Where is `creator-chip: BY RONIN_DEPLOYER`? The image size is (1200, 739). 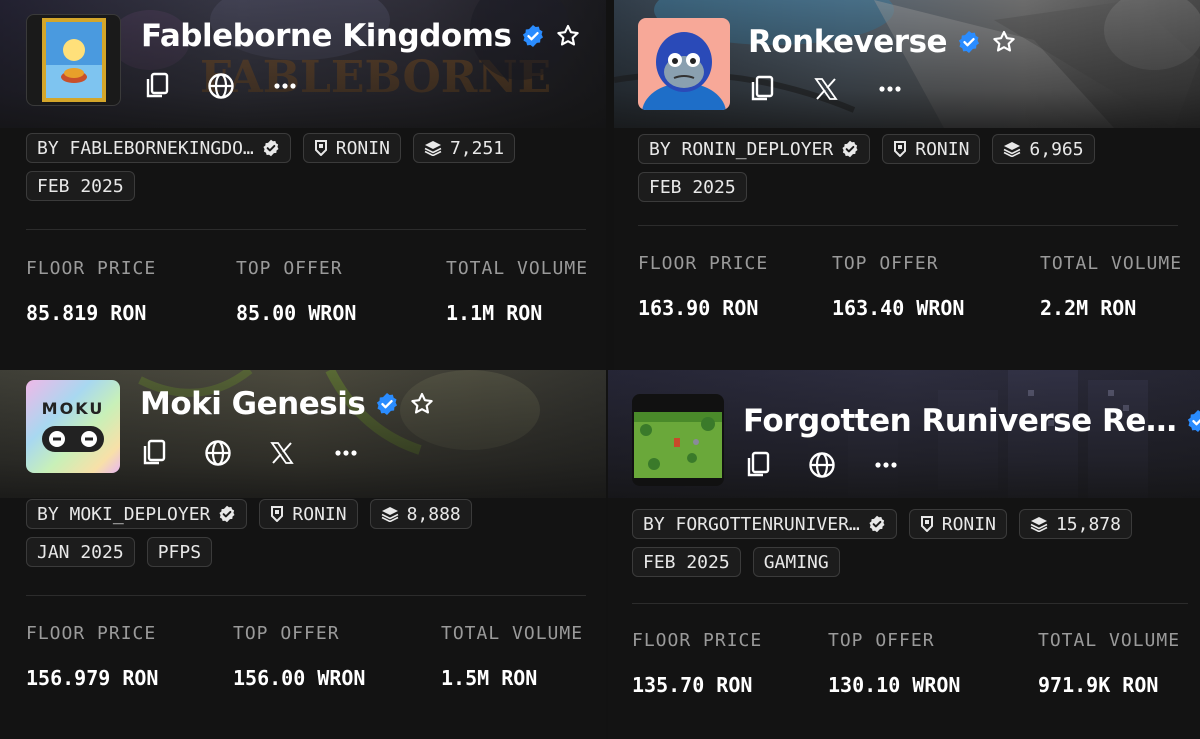 creator-chip: BY RONIN_DEPLOYER is located at coordinates (754, 149).